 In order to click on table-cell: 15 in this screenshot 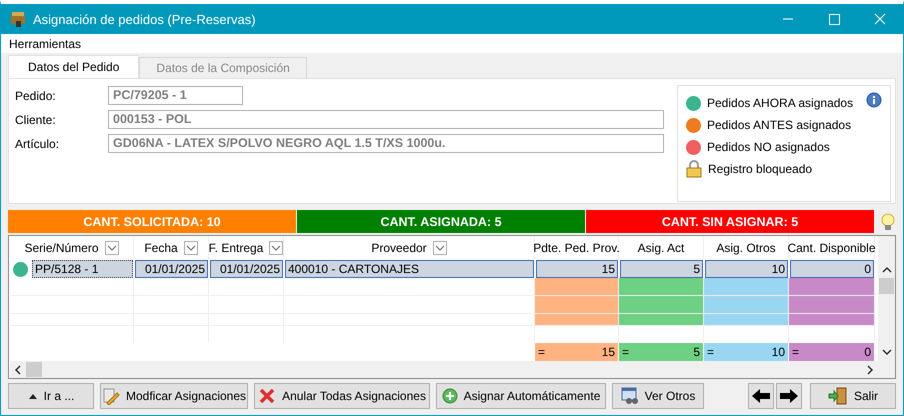, I will do `click(608, 269)`.